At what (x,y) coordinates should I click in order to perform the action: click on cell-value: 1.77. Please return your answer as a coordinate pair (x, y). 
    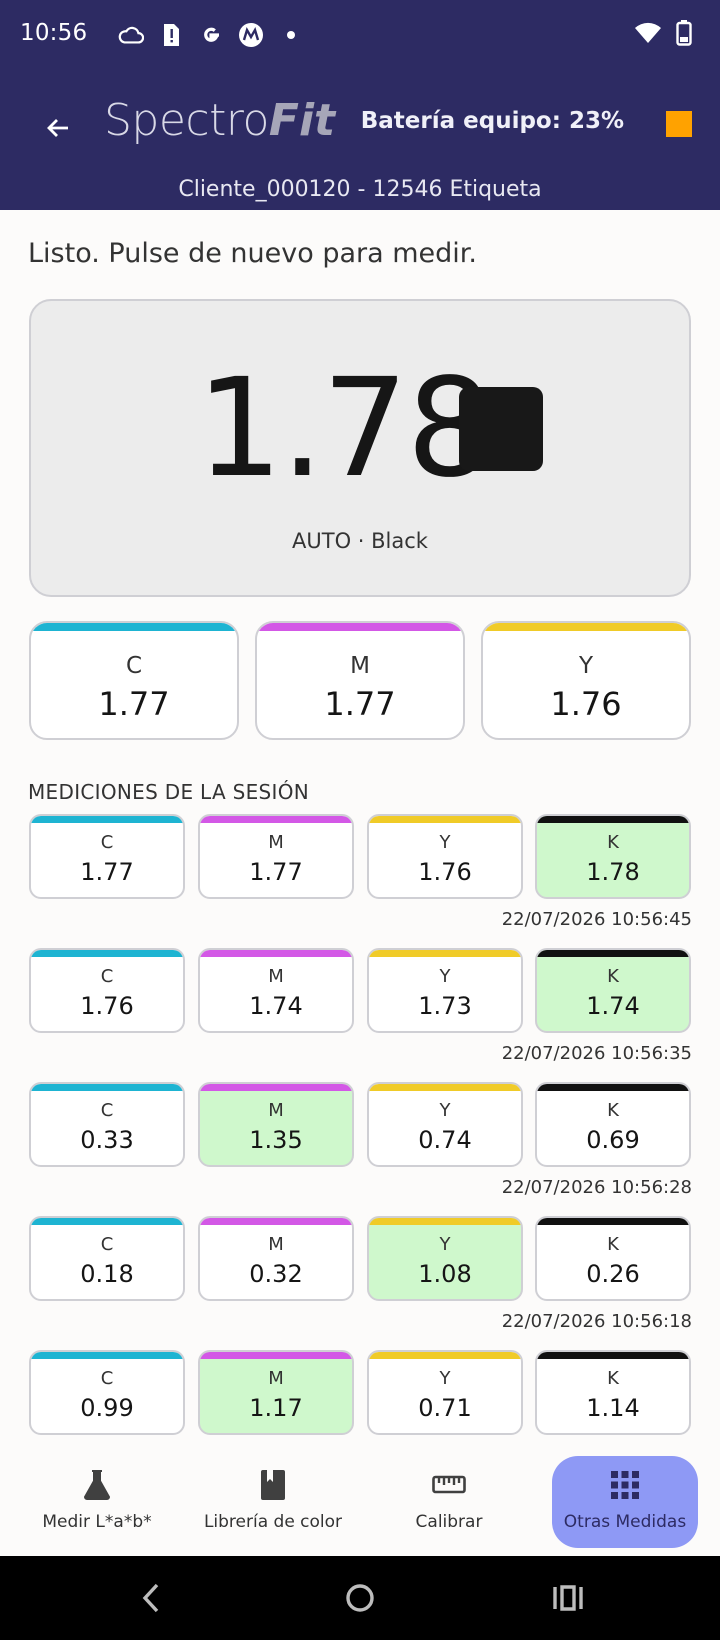
    Looking at the image, I should click on (276, 872).